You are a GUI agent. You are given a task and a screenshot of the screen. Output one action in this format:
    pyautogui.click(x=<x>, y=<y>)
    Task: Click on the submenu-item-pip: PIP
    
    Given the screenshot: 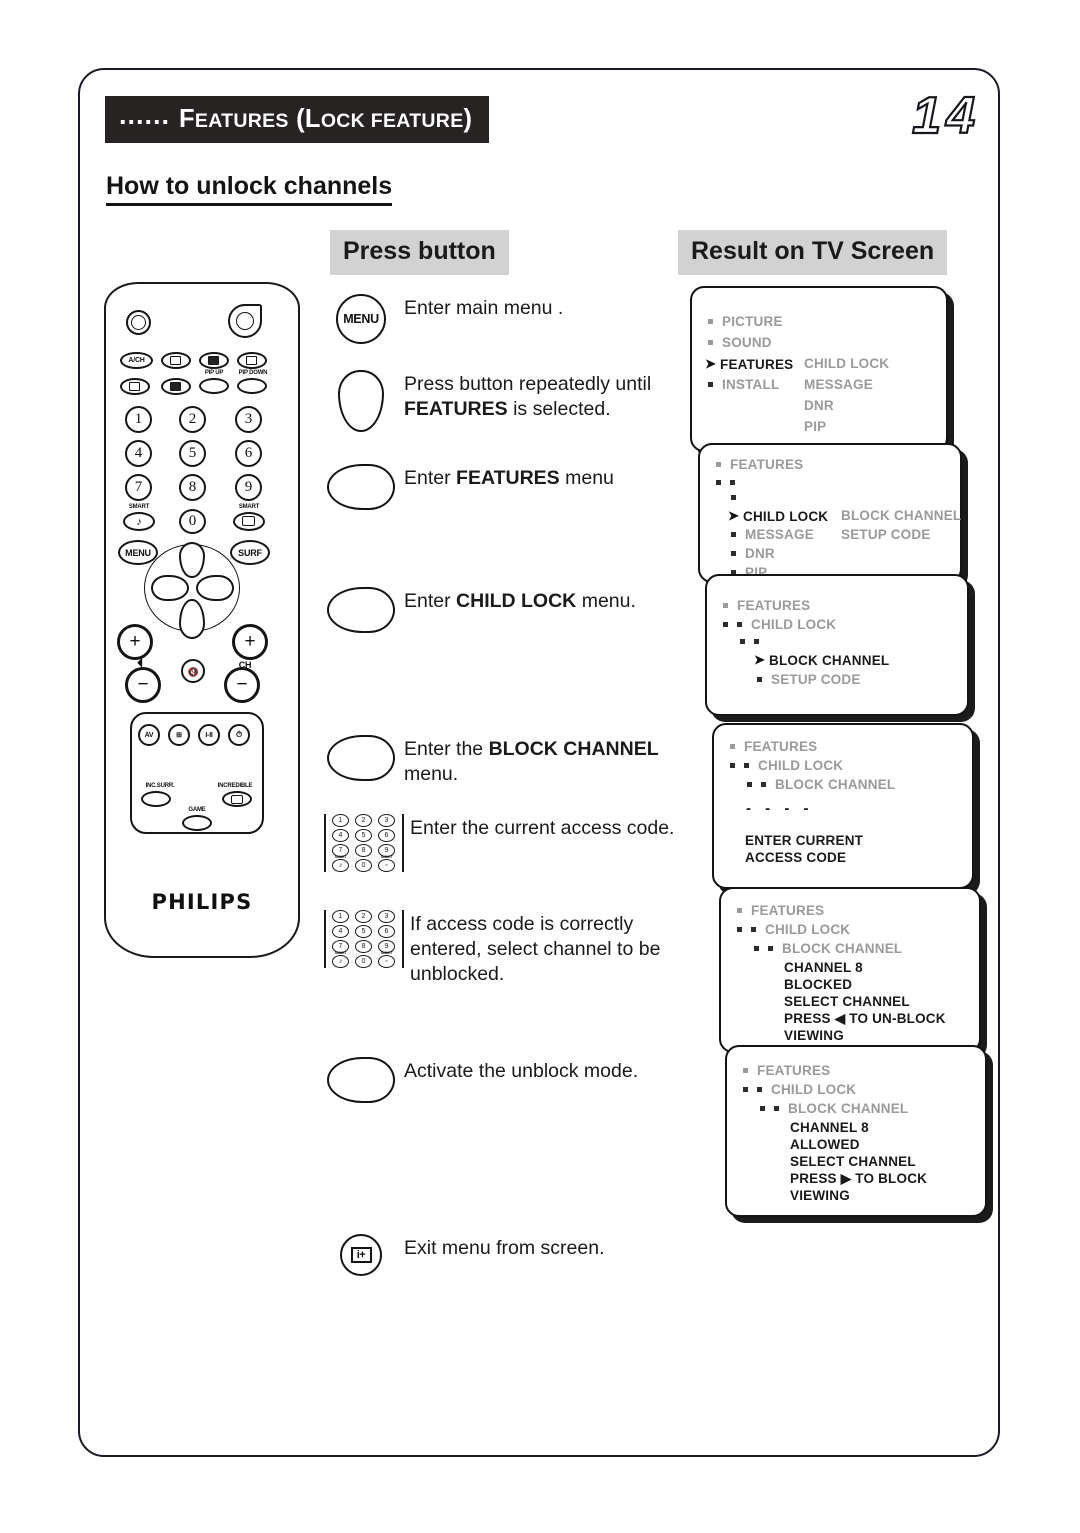 What is the action you would take?
    pyautogui.click(x=815, y=426)
    